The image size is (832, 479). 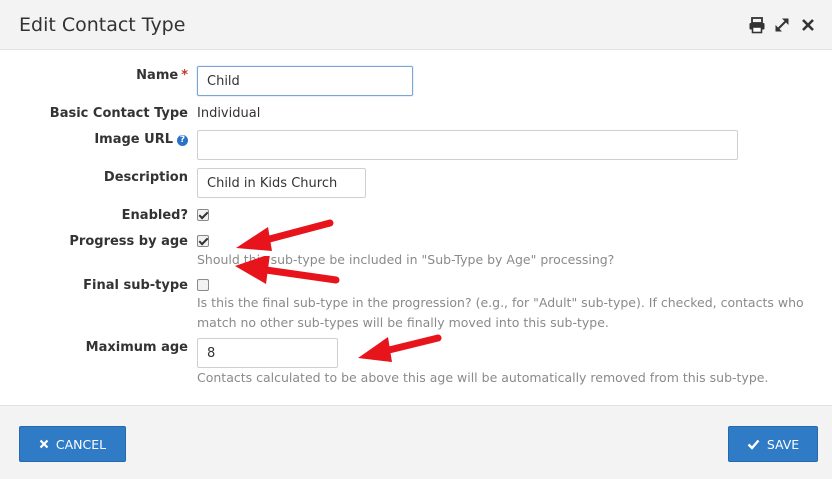 I want to click on dialog-title: Edit Contact Type, so click(x=102, y=25).